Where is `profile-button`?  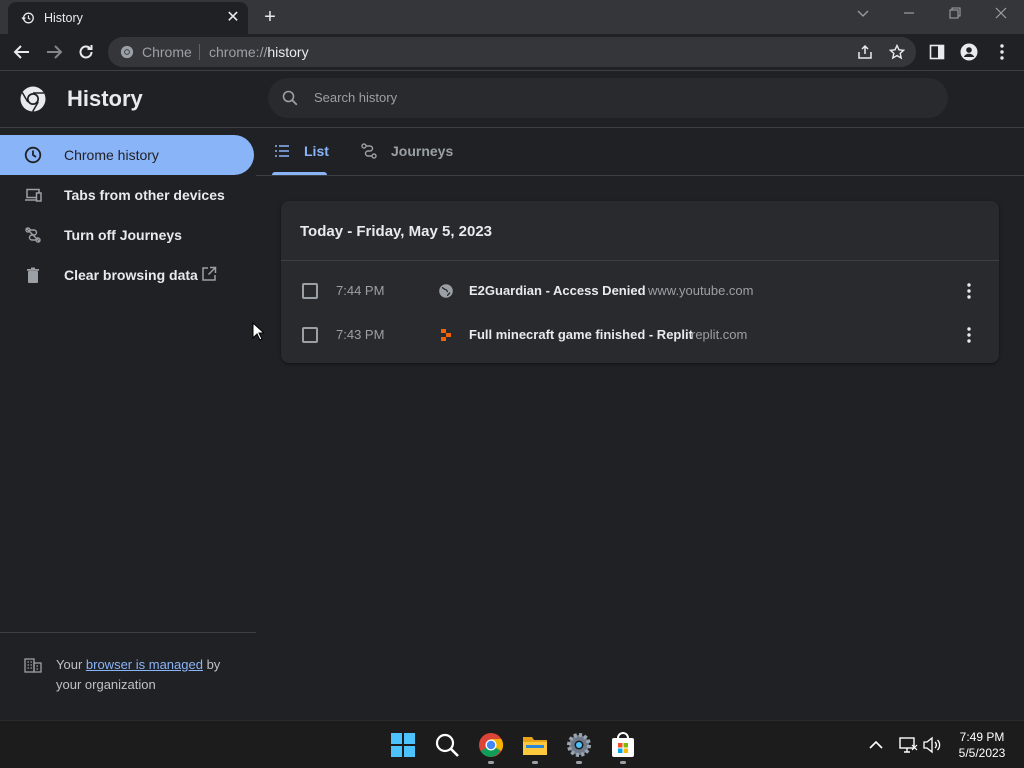 profile-button is located at coordinates (969, 52).